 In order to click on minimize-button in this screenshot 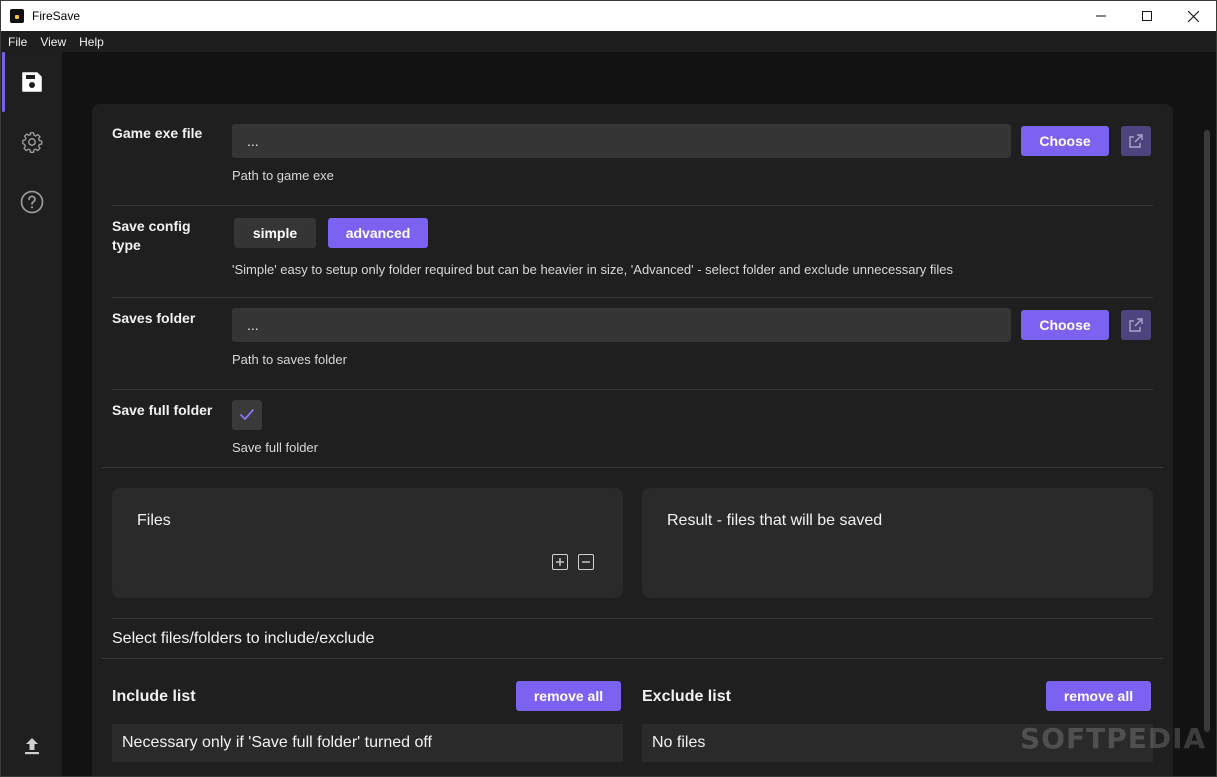, I will do `click(1101, 16)`.